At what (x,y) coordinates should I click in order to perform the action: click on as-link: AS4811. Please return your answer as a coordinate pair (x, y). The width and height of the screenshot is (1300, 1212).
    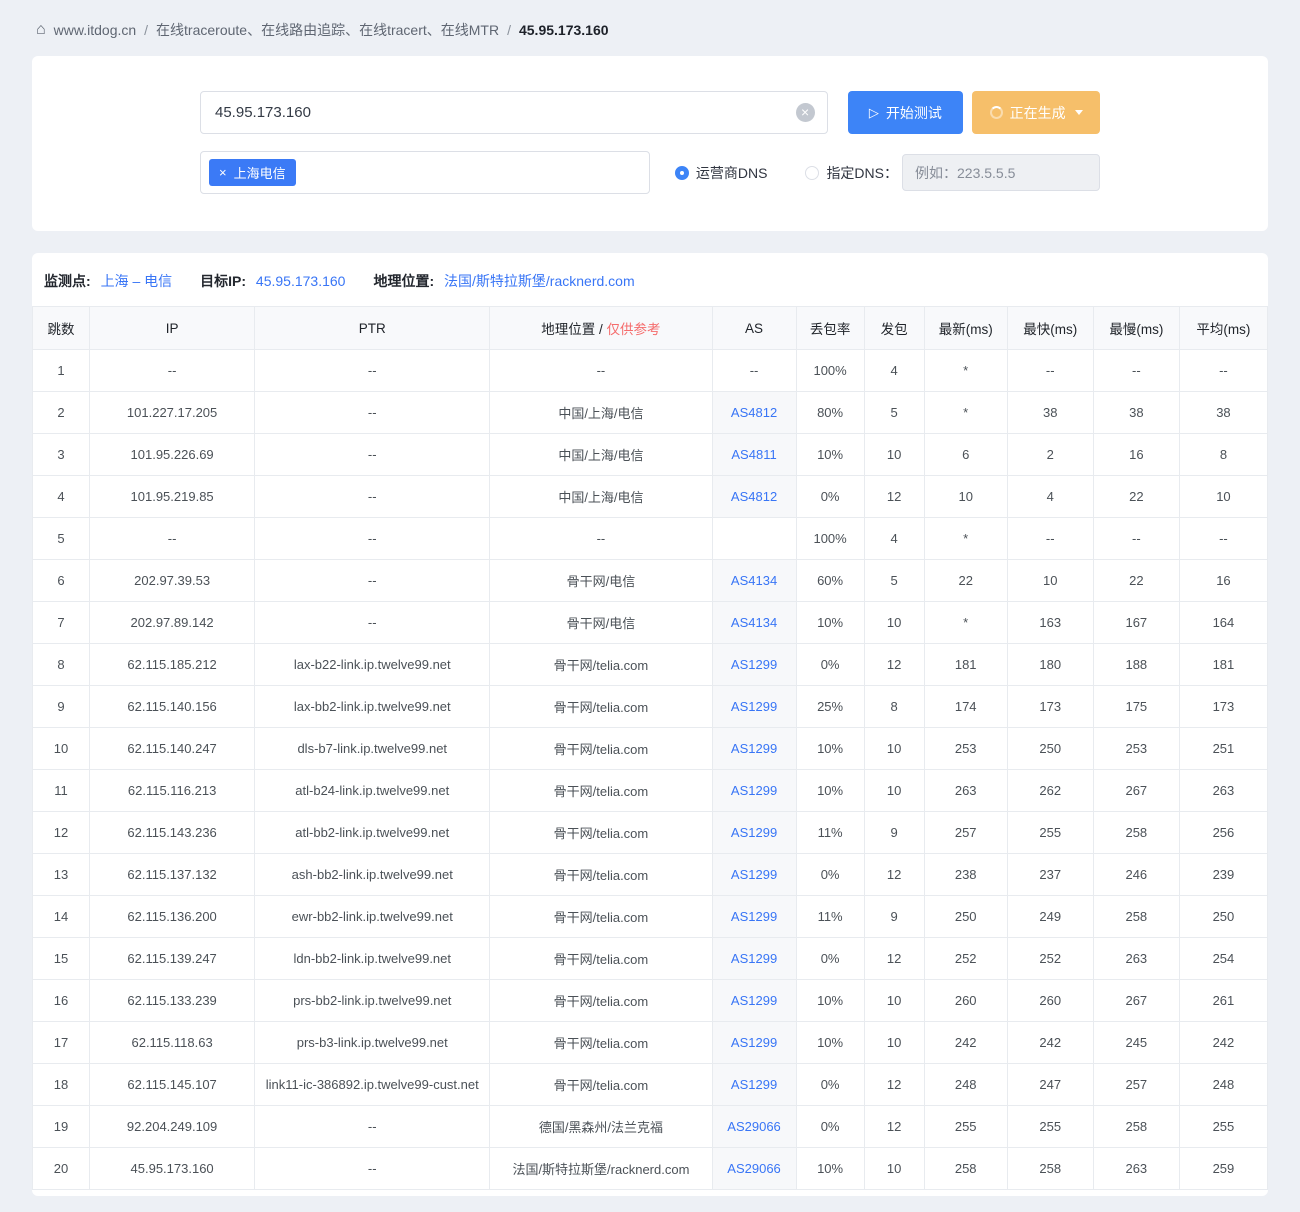
    Looking at the image, I should click on (753, 454).